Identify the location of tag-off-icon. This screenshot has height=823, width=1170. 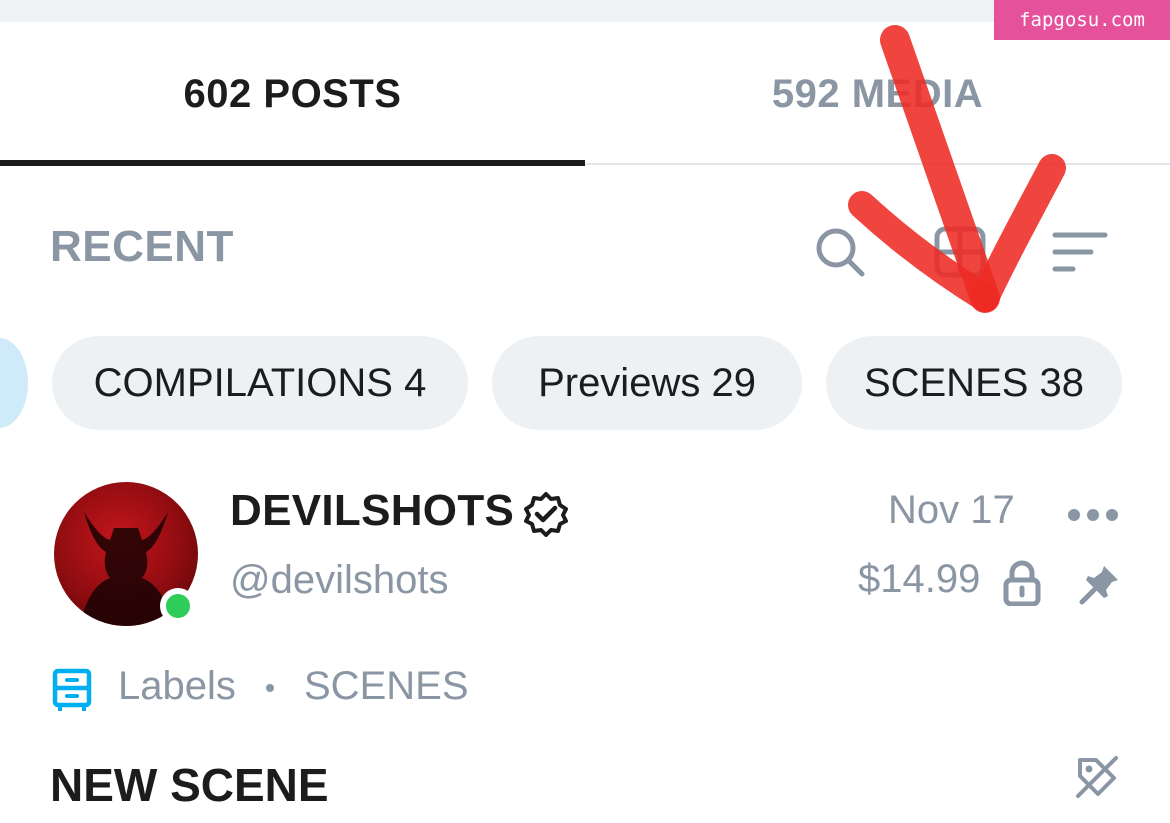
(1097, 777).